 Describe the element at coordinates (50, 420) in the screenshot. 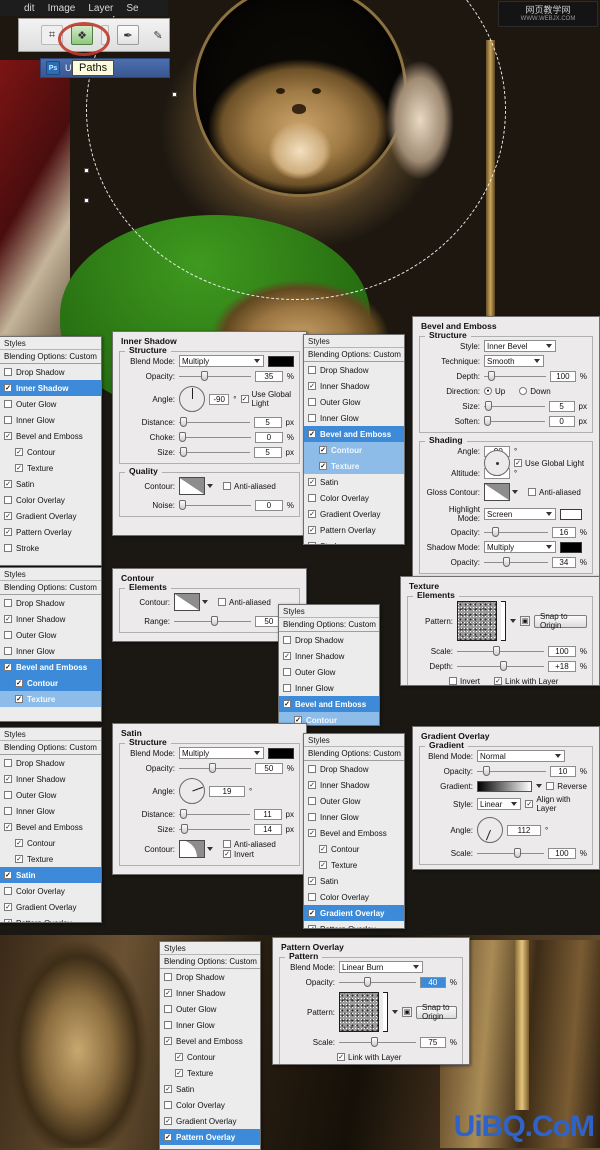

I see `effect-inner-glow: Inner Glow` at that location.